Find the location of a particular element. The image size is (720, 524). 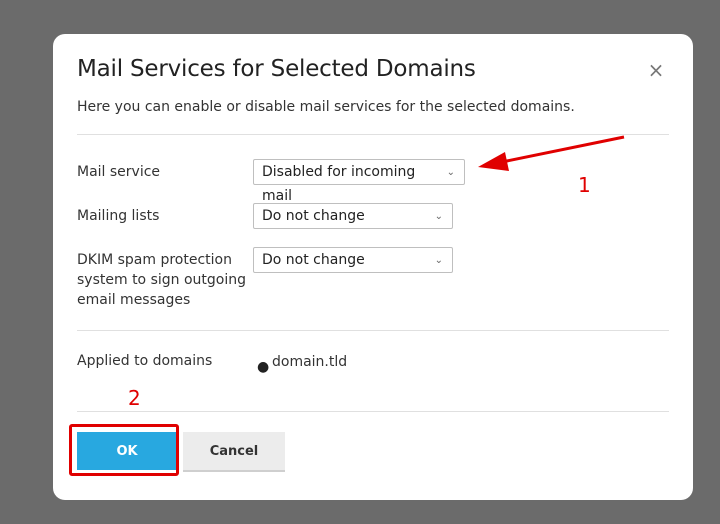

mail-service-label: Mail service is located at coordinates (119, 172).